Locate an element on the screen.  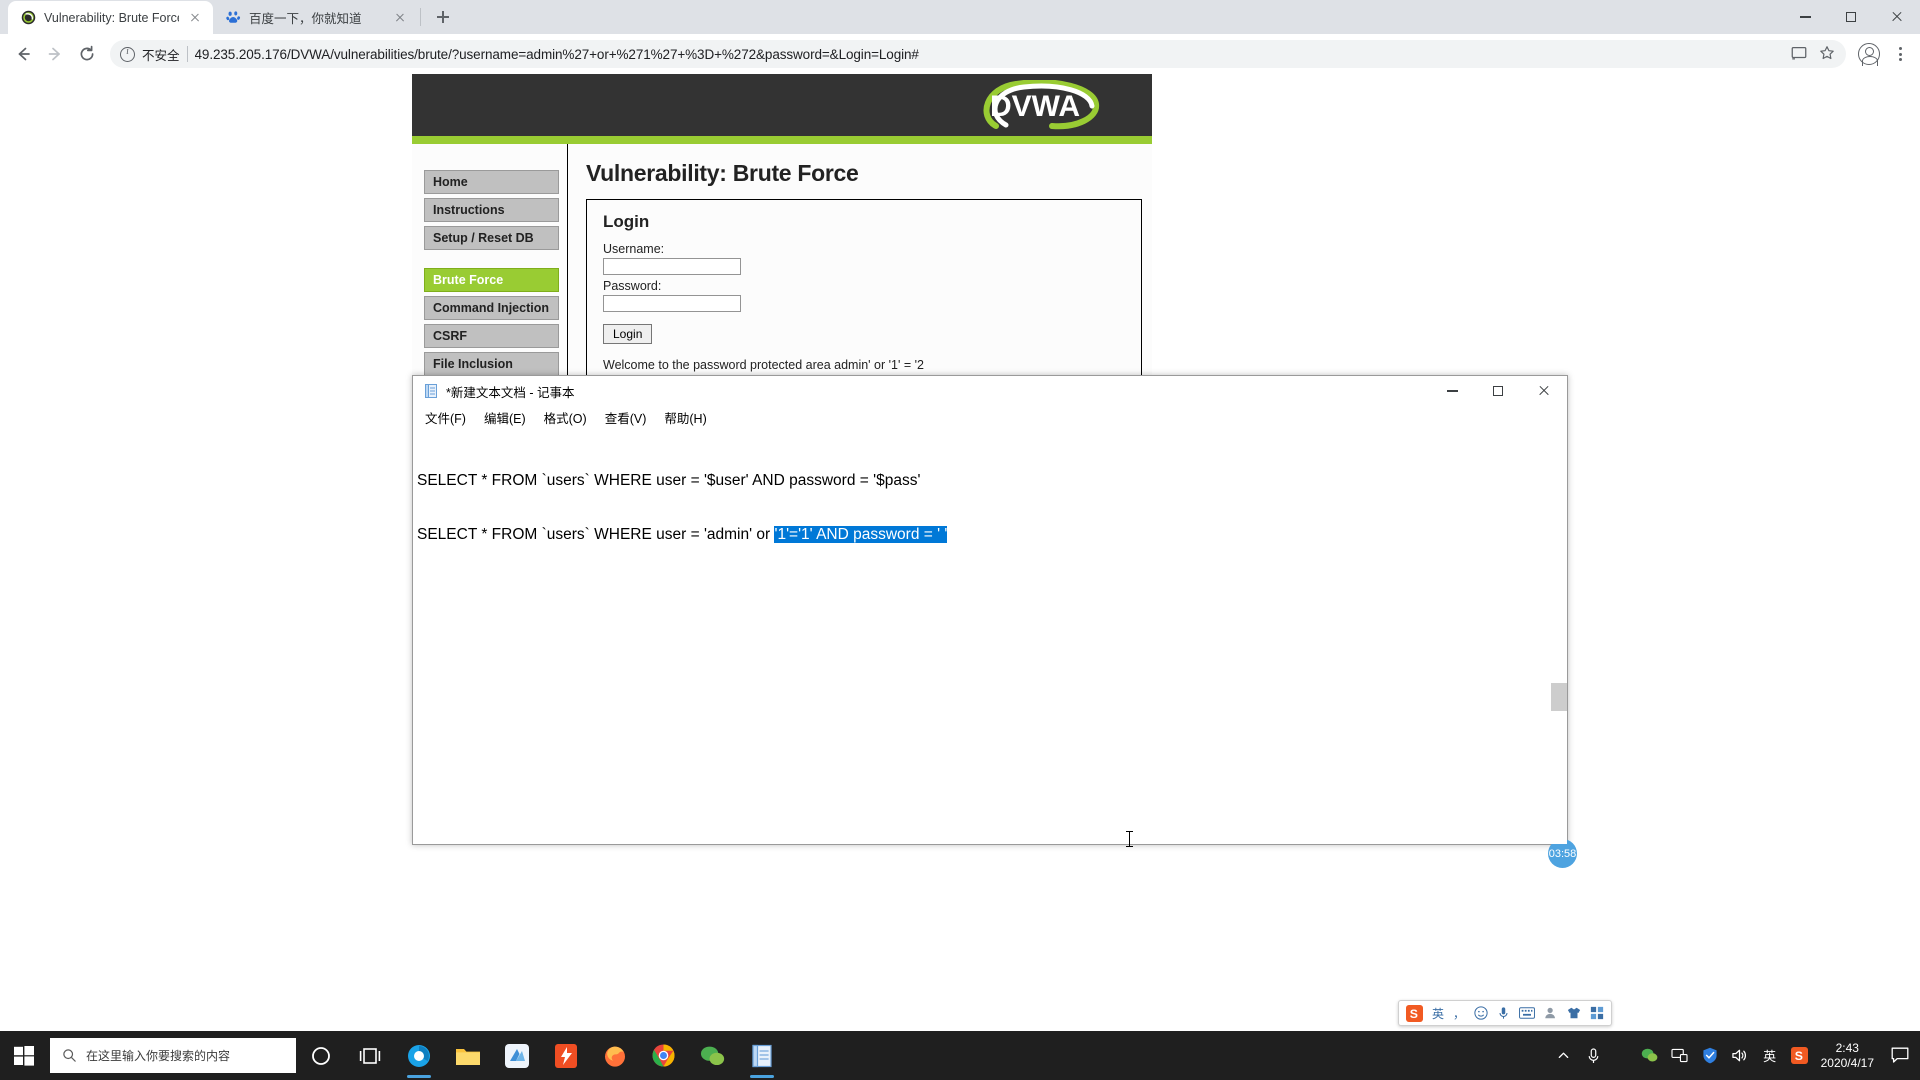
clock-time: 2:43 is located at coordinates (1847, 1047).